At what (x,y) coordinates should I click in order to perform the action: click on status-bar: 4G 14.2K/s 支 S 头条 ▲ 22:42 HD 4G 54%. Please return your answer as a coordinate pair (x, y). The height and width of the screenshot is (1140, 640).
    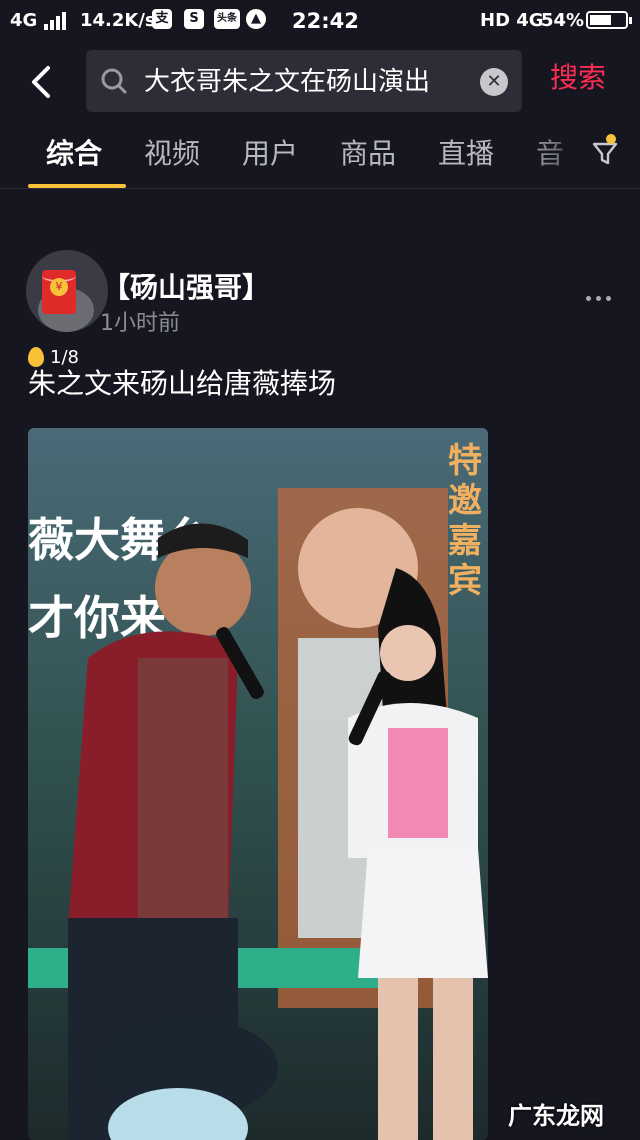
    Looking at the image, I should click on (320, 22).